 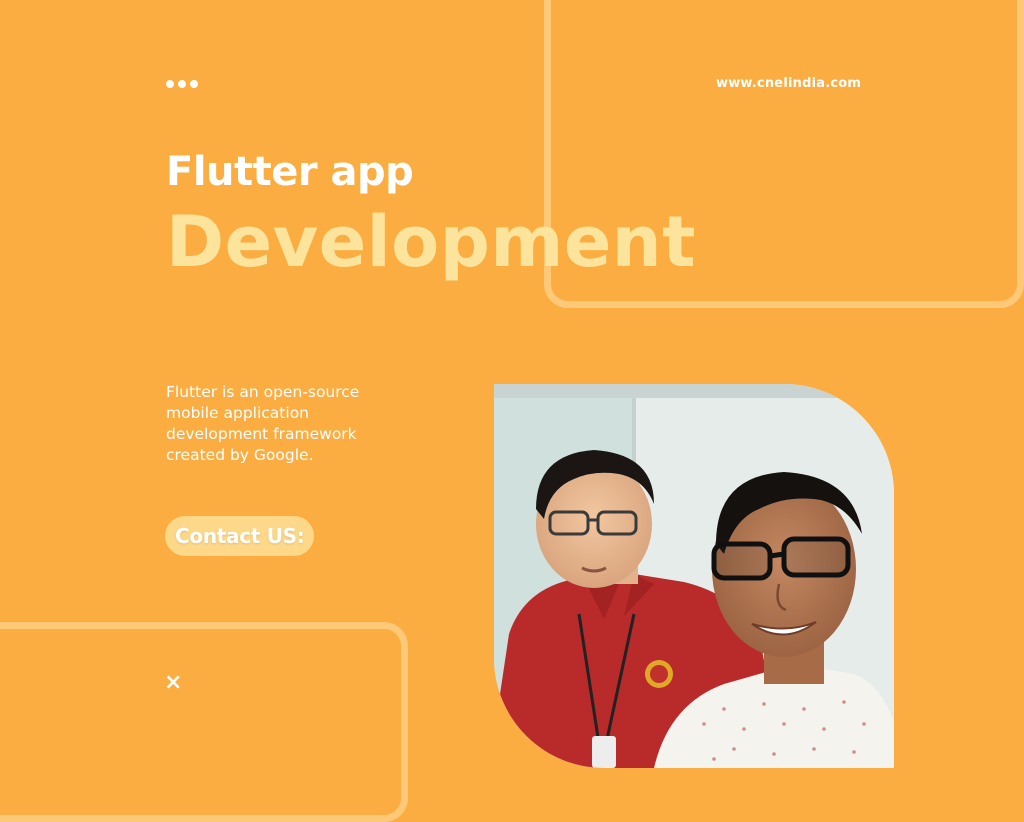 I want to click on page-title-line2: Development, so click(x=431, y=242).